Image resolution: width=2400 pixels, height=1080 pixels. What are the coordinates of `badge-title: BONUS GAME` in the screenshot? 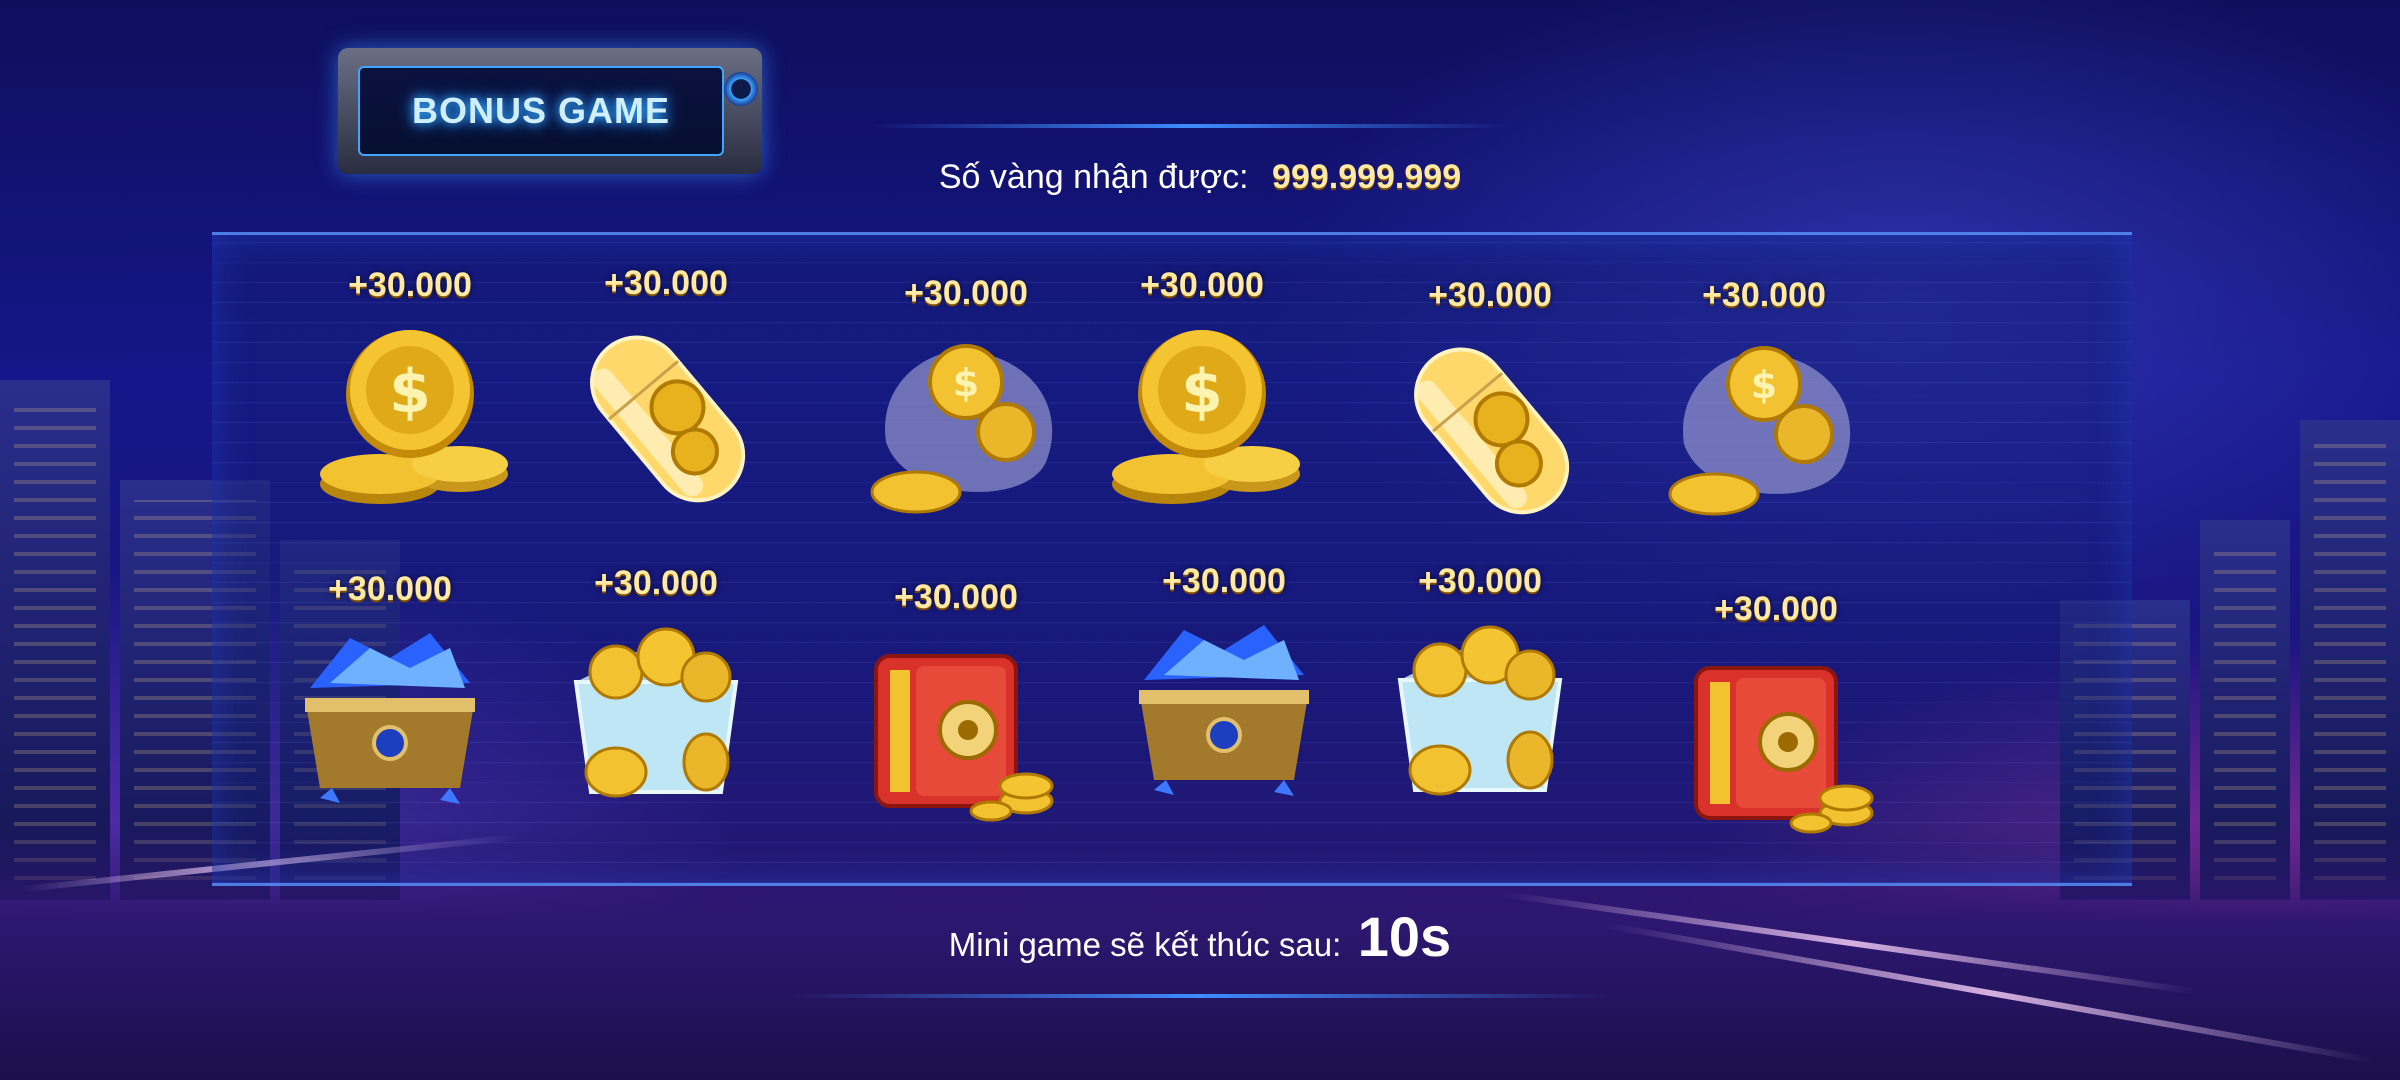 It's located at (540, 110).